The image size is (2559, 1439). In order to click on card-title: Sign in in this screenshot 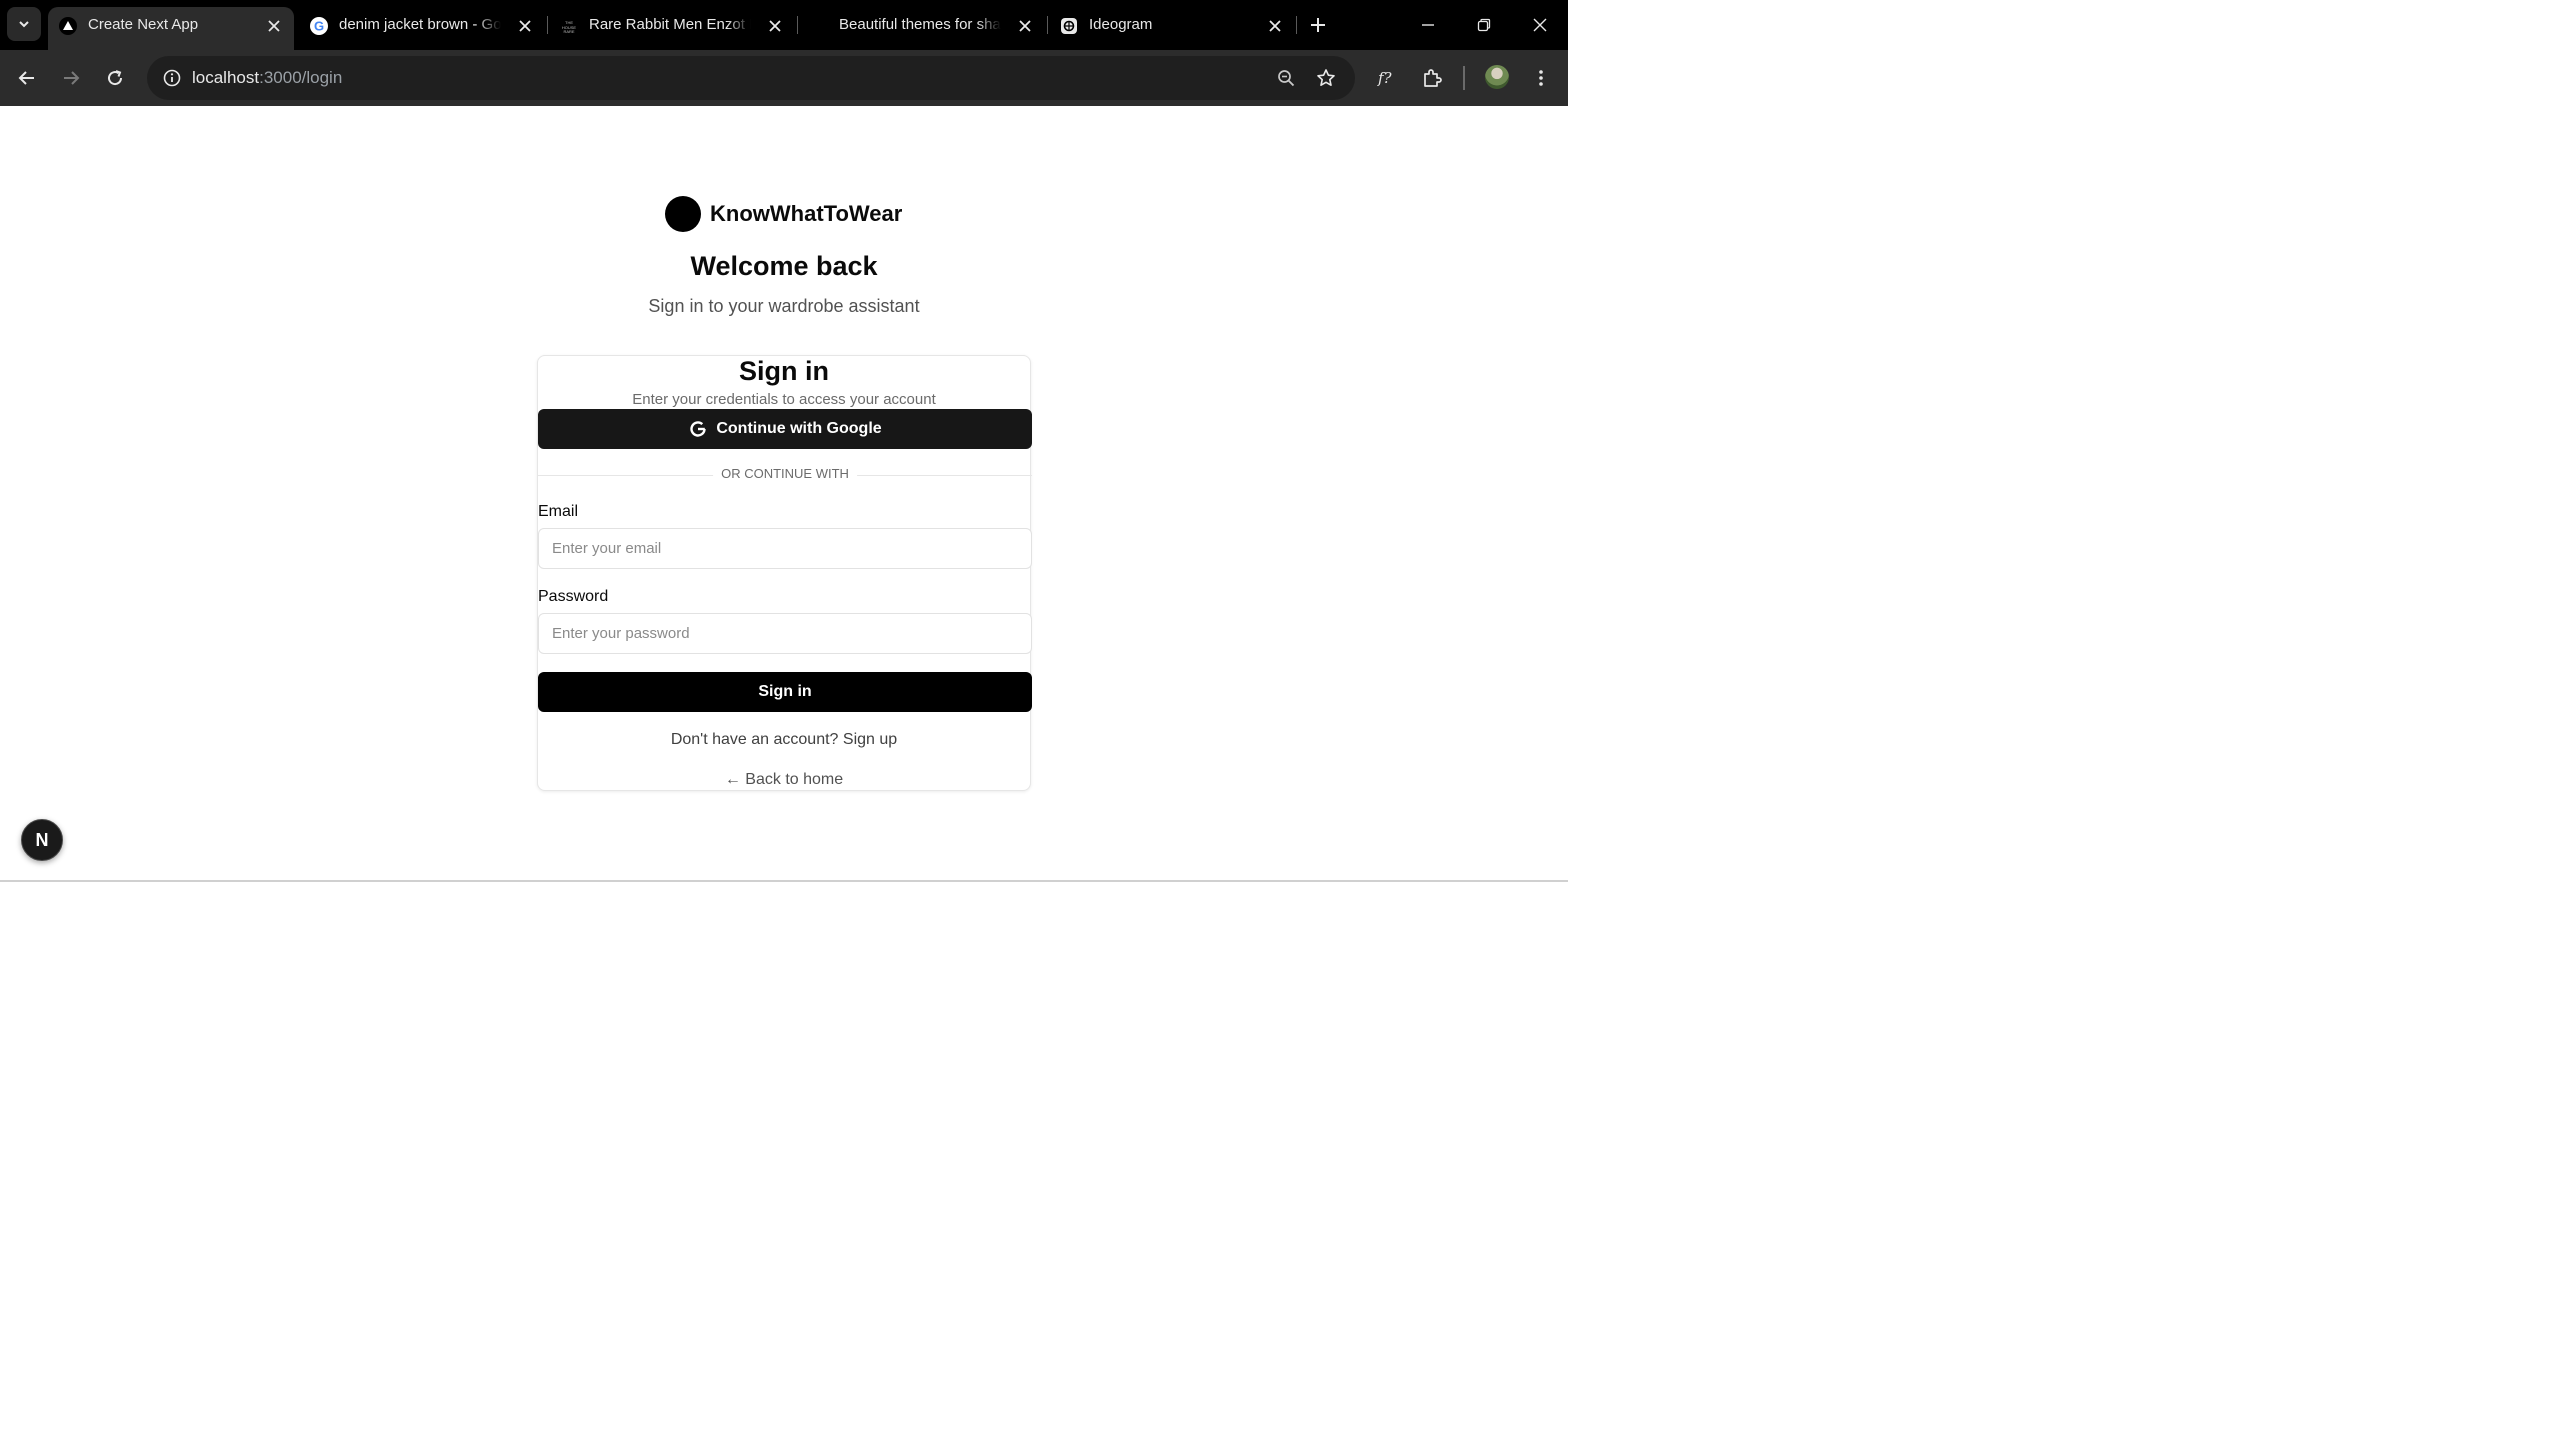, I will do `click(784, 371)`.